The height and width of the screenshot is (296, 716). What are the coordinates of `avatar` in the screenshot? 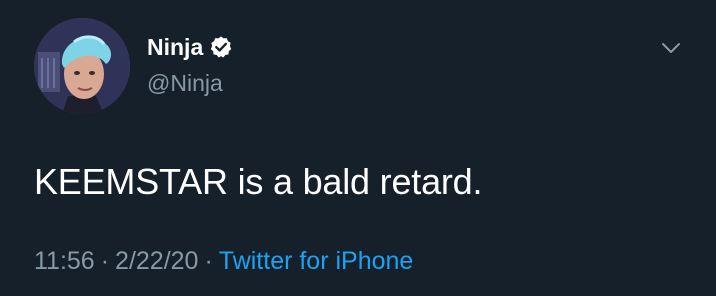 It's located at (82, 66).